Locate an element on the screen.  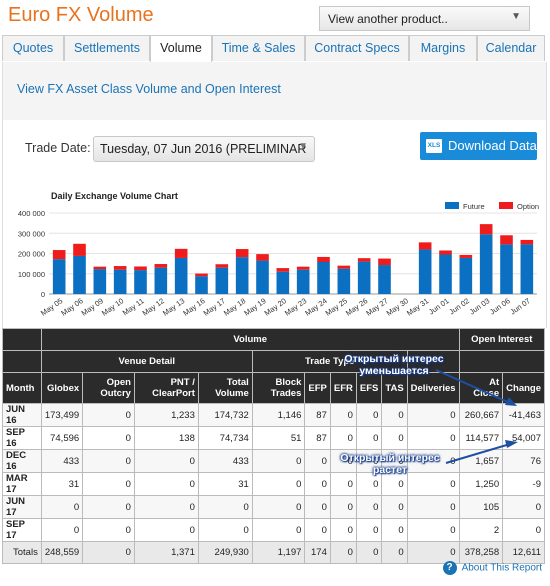
y-tick-label: 200 000 is located at coordinates (31, 254).